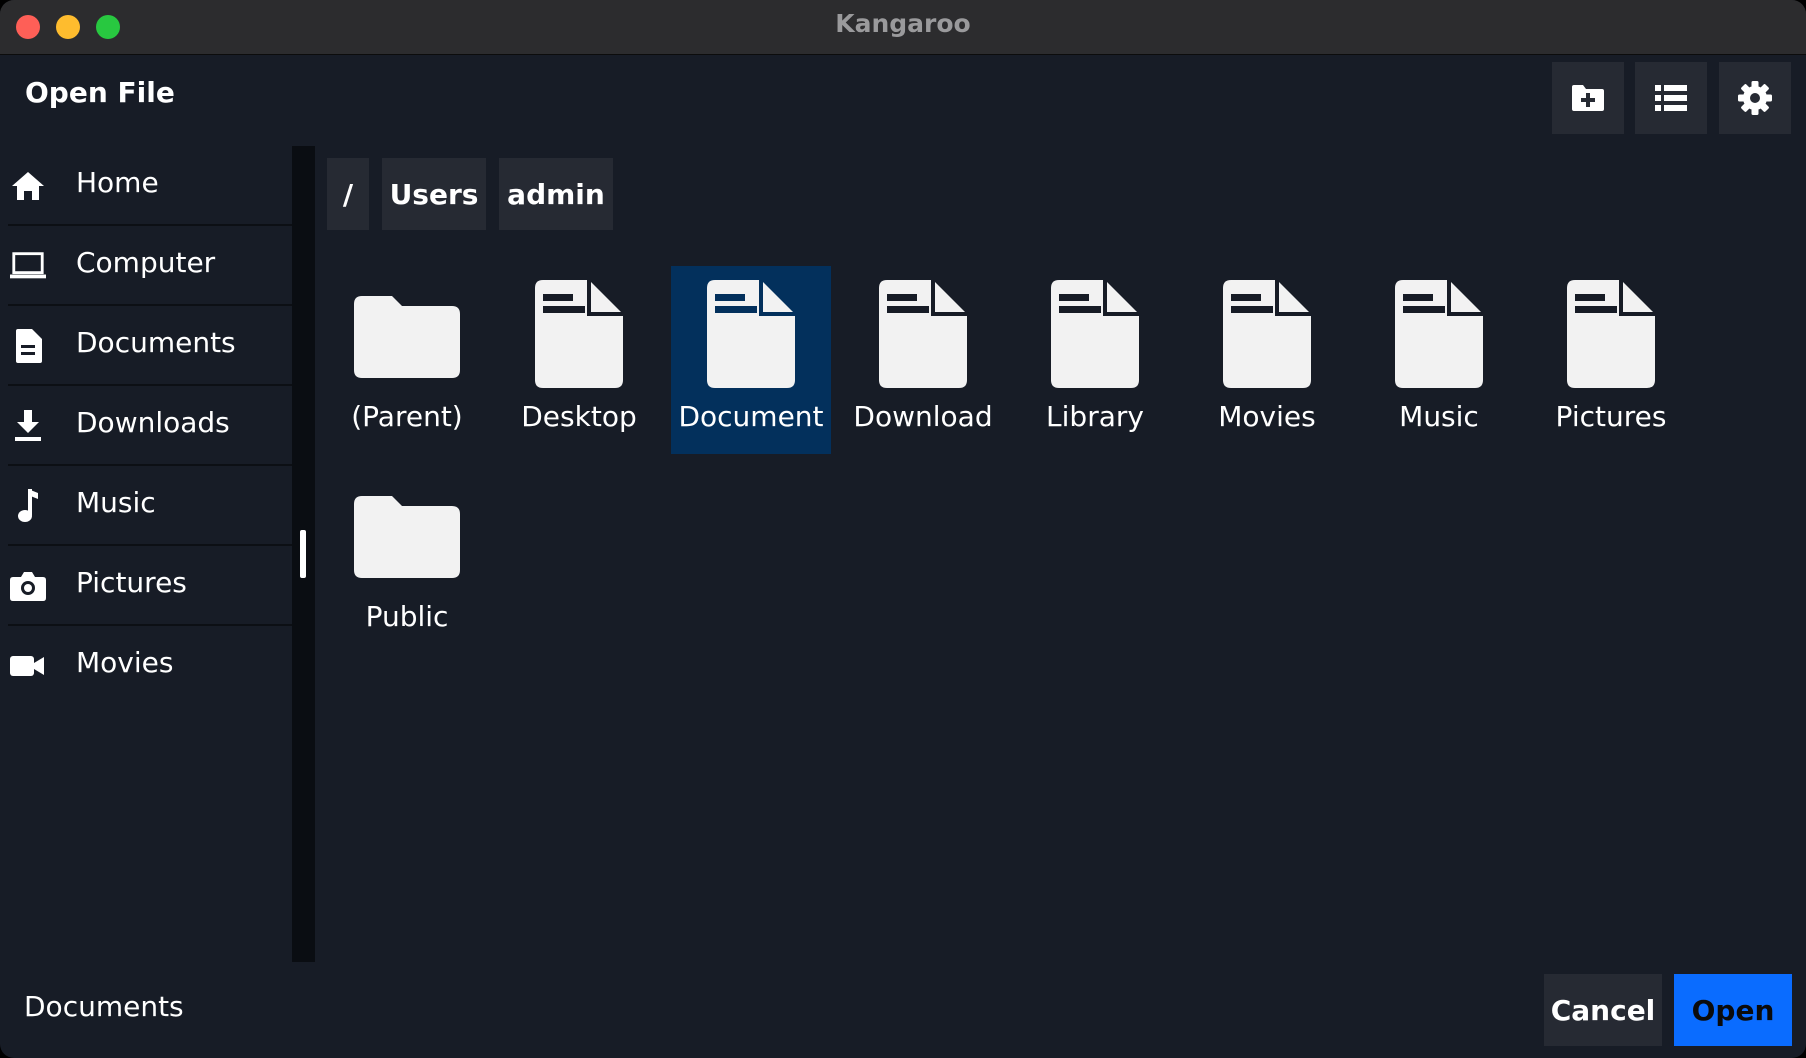 The height and width of the screenshot is (1058, 1806). I want to click on video-camera-icon, so click(28, 666).